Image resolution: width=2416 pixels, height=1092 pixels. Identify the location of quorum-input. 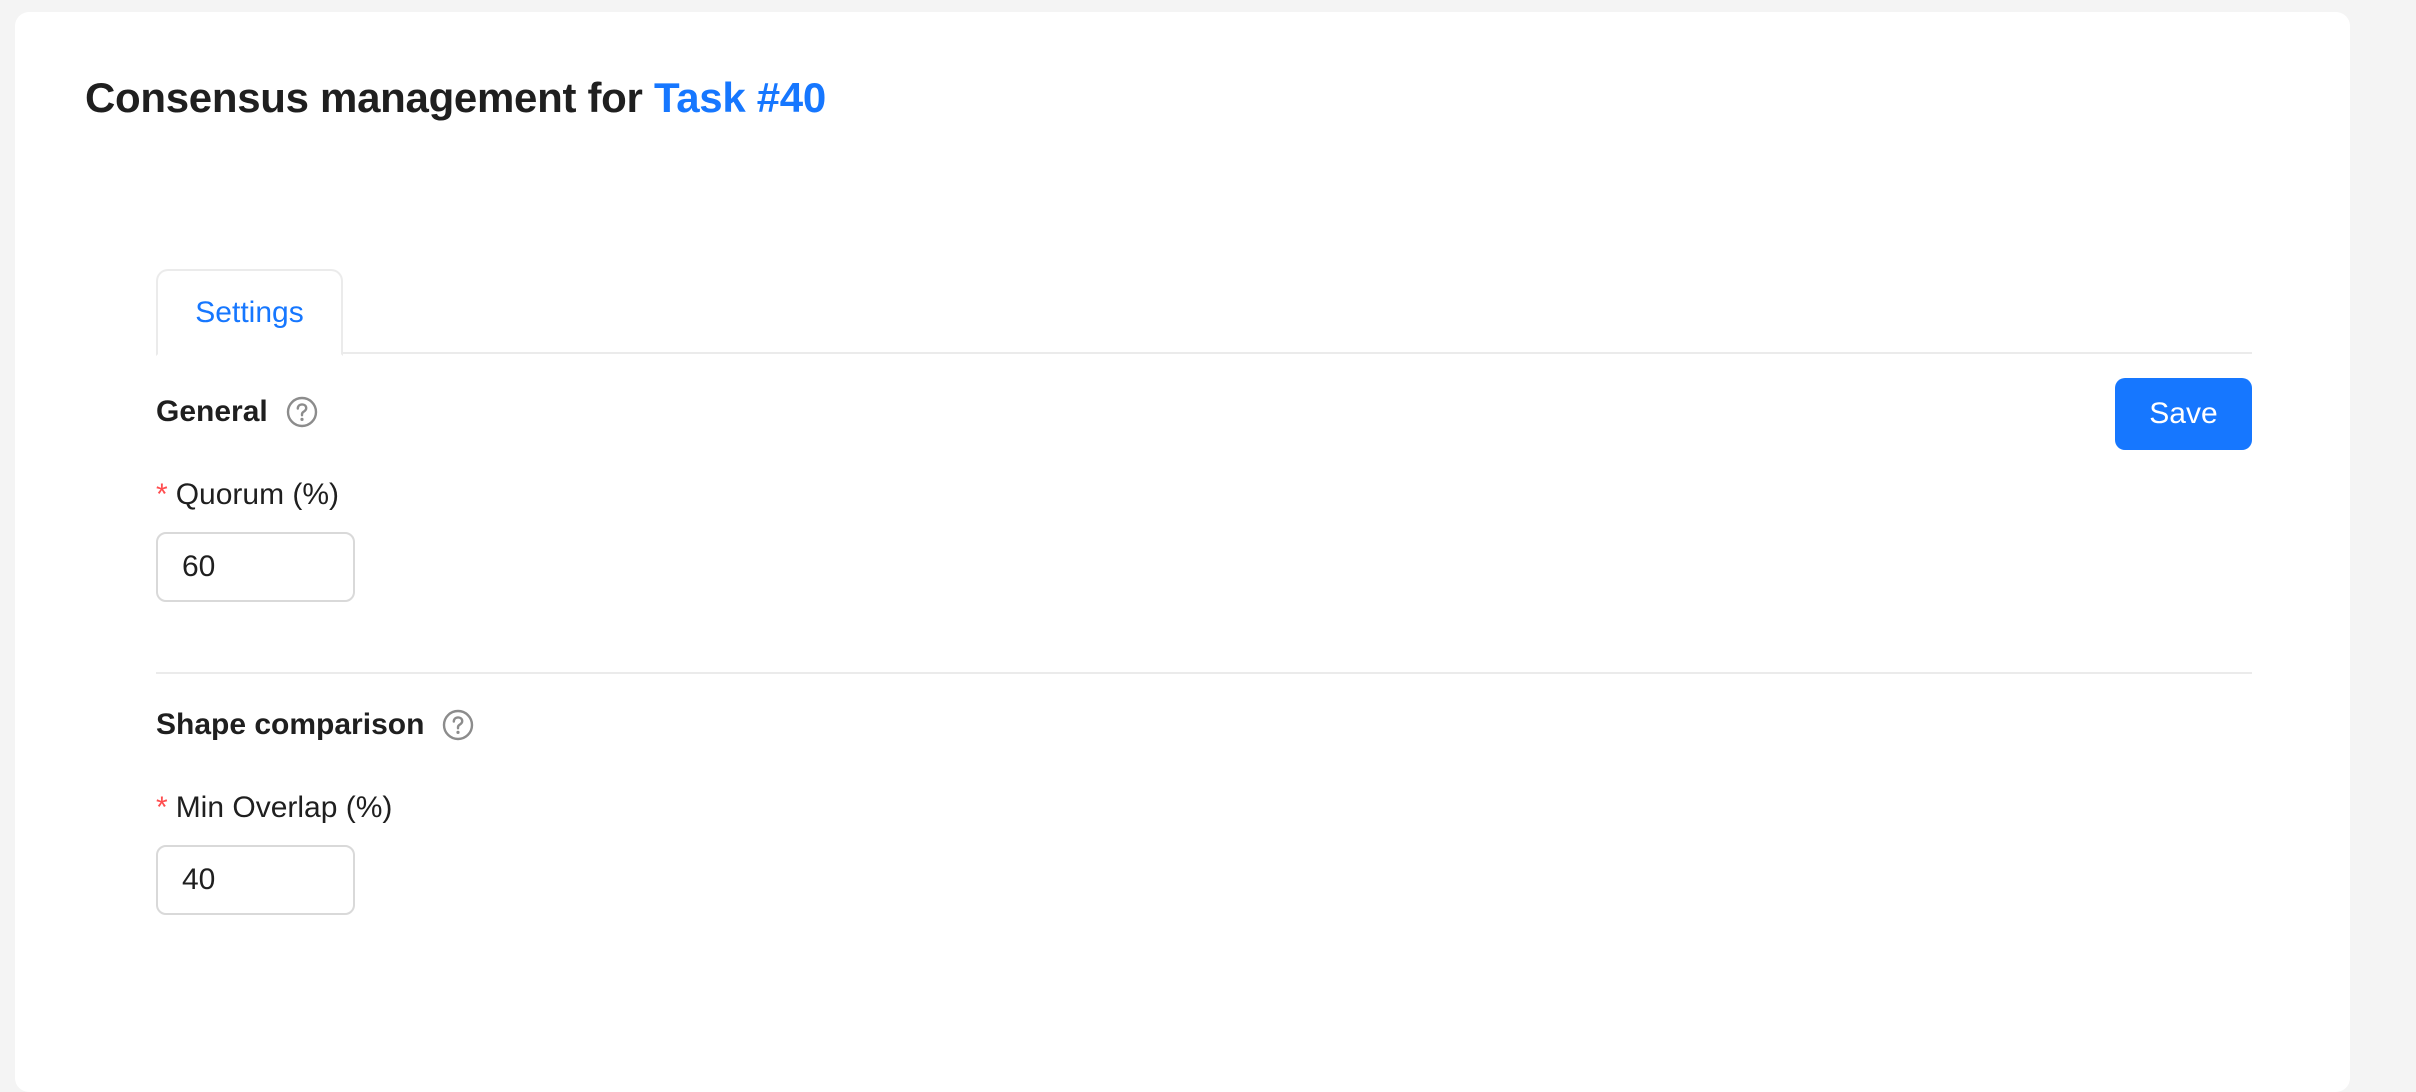
(255, 567).